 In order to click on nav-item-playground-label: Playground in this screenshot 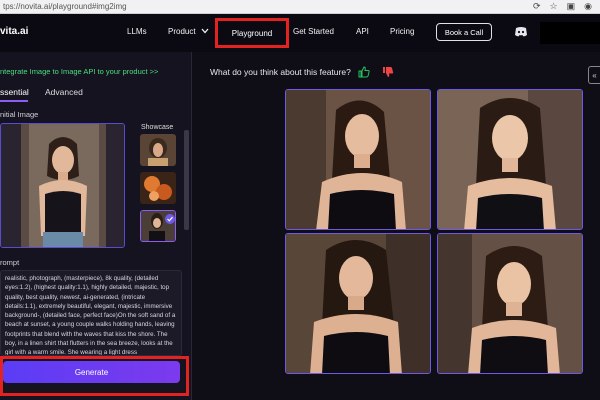, I will do `click(252, 33)`.